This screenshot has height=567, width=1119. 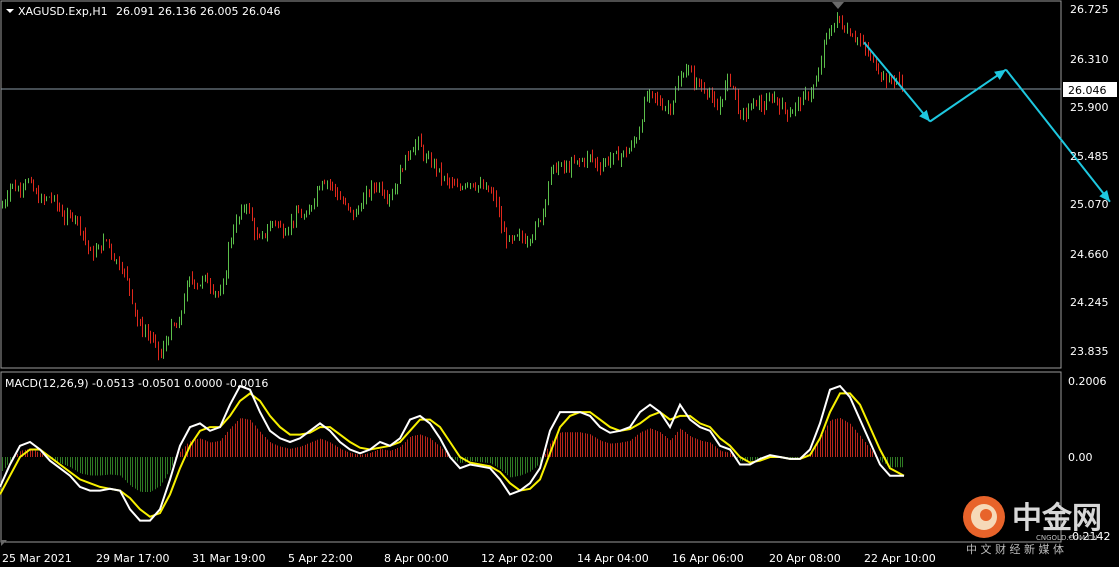 I want to click on time-tick: 16 Apr 06:00, so click(x=708, y=558).